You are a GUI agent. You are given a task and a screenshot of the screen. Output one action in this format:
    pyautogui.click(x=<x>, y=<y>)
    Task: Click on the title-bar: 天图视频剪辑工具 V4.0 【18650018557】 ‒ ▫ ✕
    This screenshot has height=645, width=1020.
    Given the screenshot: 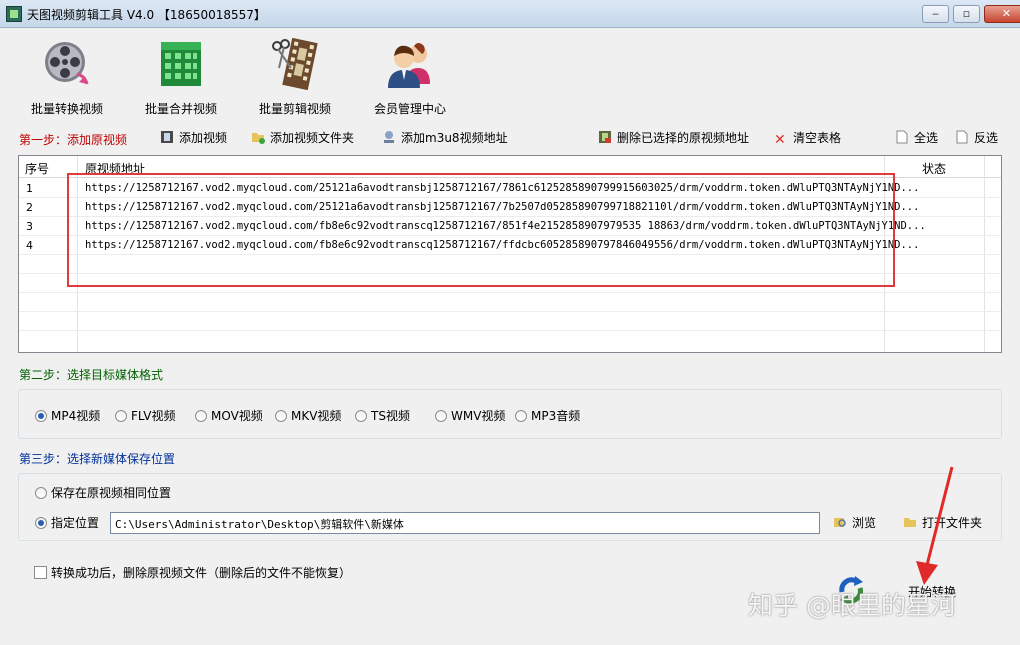 What is the action you would take?
    pyautogui.click(x=510, y=14)
    